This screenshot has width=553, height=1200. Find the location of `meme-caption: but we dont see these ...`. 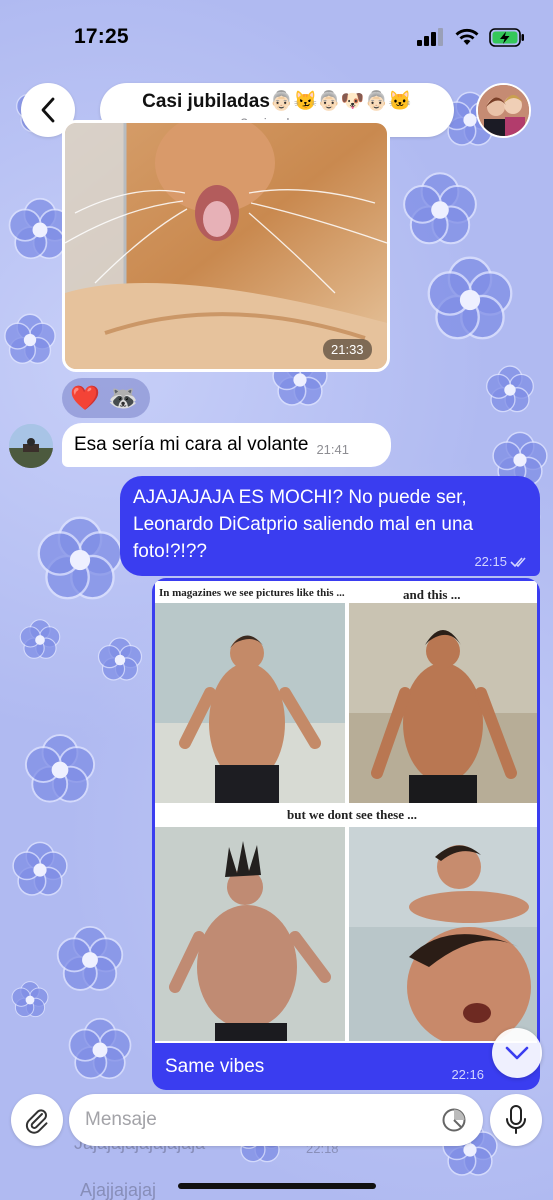

meme-caption: but we dont see these ... is located at coordinates (352, 814).